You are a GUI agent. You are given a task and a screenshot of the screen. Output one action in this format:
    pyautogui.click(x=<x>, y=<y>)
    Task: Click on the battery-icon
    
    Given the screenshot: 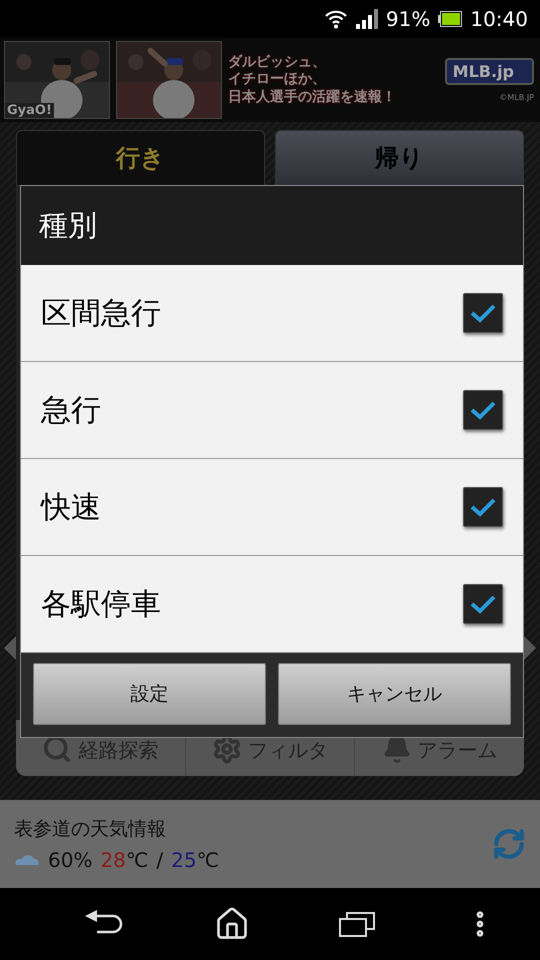 What is the action you would take?
    pyautogui.click(x=450, y=19)
    